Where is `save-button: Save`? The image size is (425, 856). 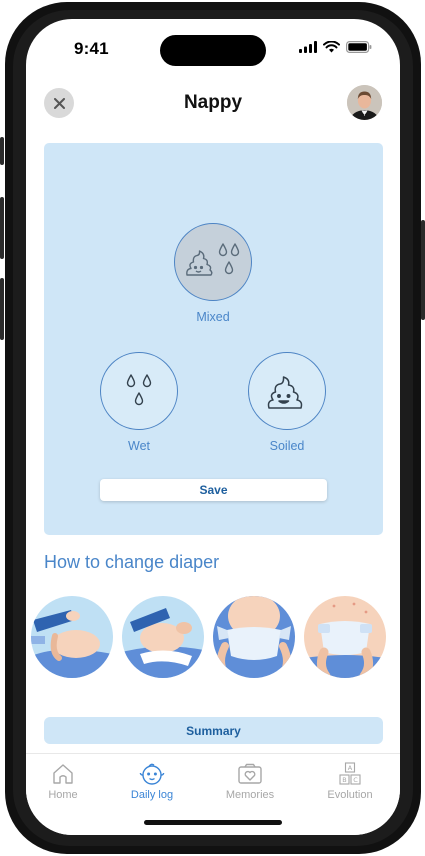
save-button: Save is located at coordinates (213, 490).